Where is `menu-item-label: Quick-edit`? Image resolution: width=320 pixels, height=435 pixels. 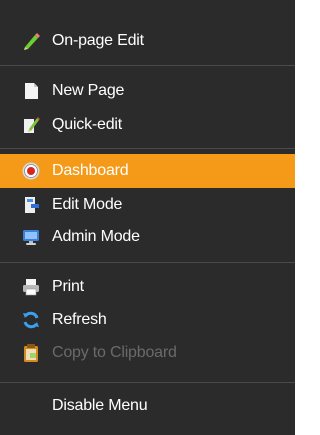
menu-item-label: Quick-edit is located at coordinates (87, 124).